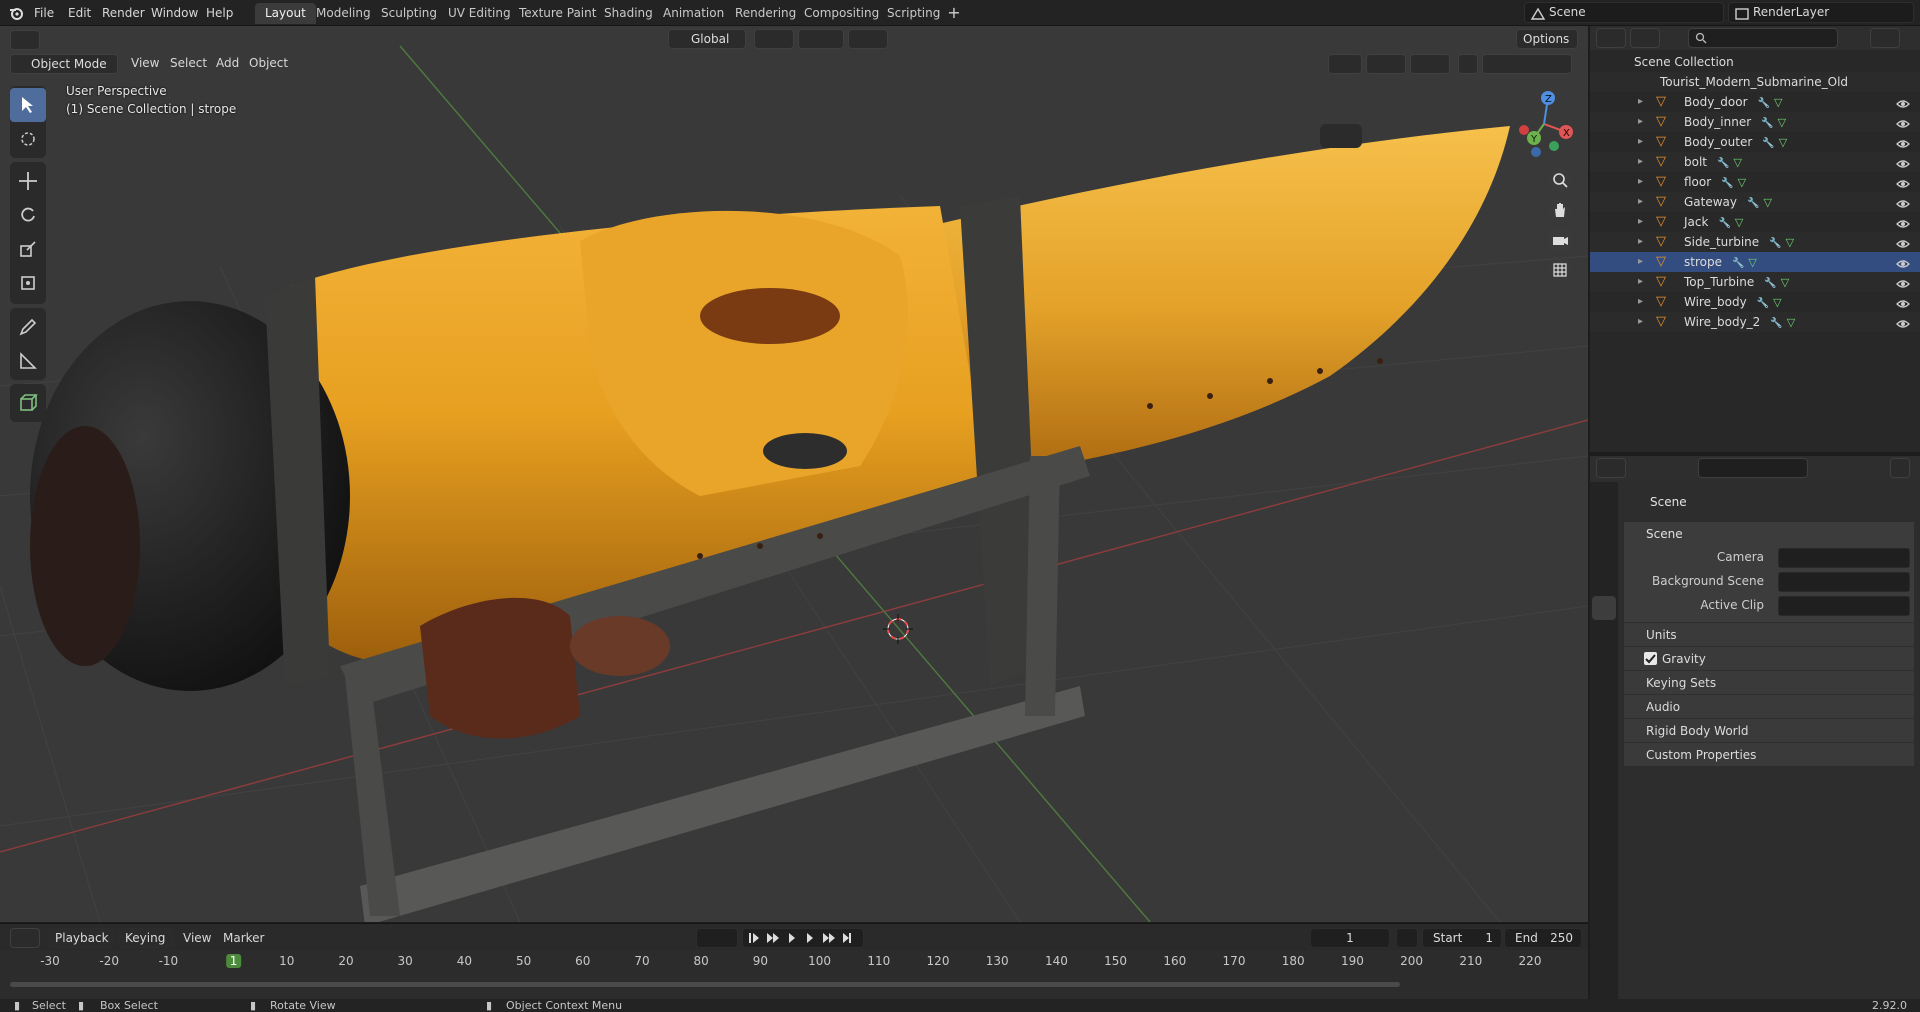  I want to click on outliner-object-row: ▸ ▽ Body_inner 🔧 ▽, so click(1755, 122).